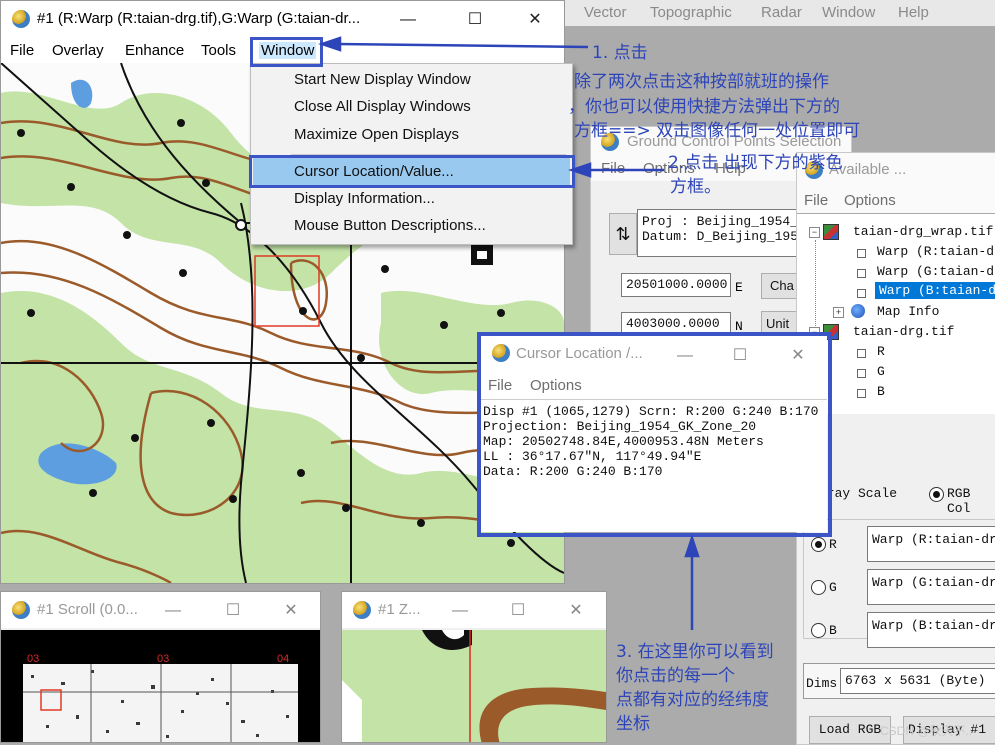 Image resolution: width=995 pixels, height=745 pixels. Describe the element at coordinates (633, 724) in the screenshot. I see `annotation-step3d: 坐标` at that location.